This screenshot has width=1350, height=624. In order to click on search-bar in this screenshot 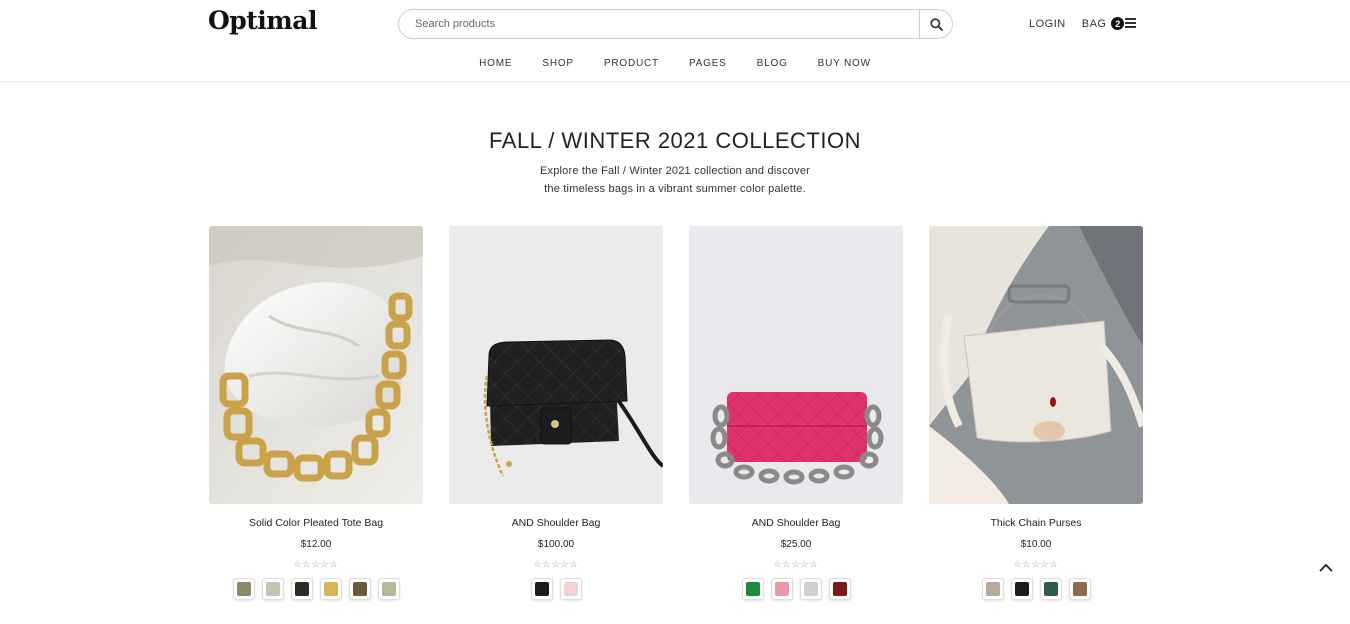, I will do `click(675, 24)`.